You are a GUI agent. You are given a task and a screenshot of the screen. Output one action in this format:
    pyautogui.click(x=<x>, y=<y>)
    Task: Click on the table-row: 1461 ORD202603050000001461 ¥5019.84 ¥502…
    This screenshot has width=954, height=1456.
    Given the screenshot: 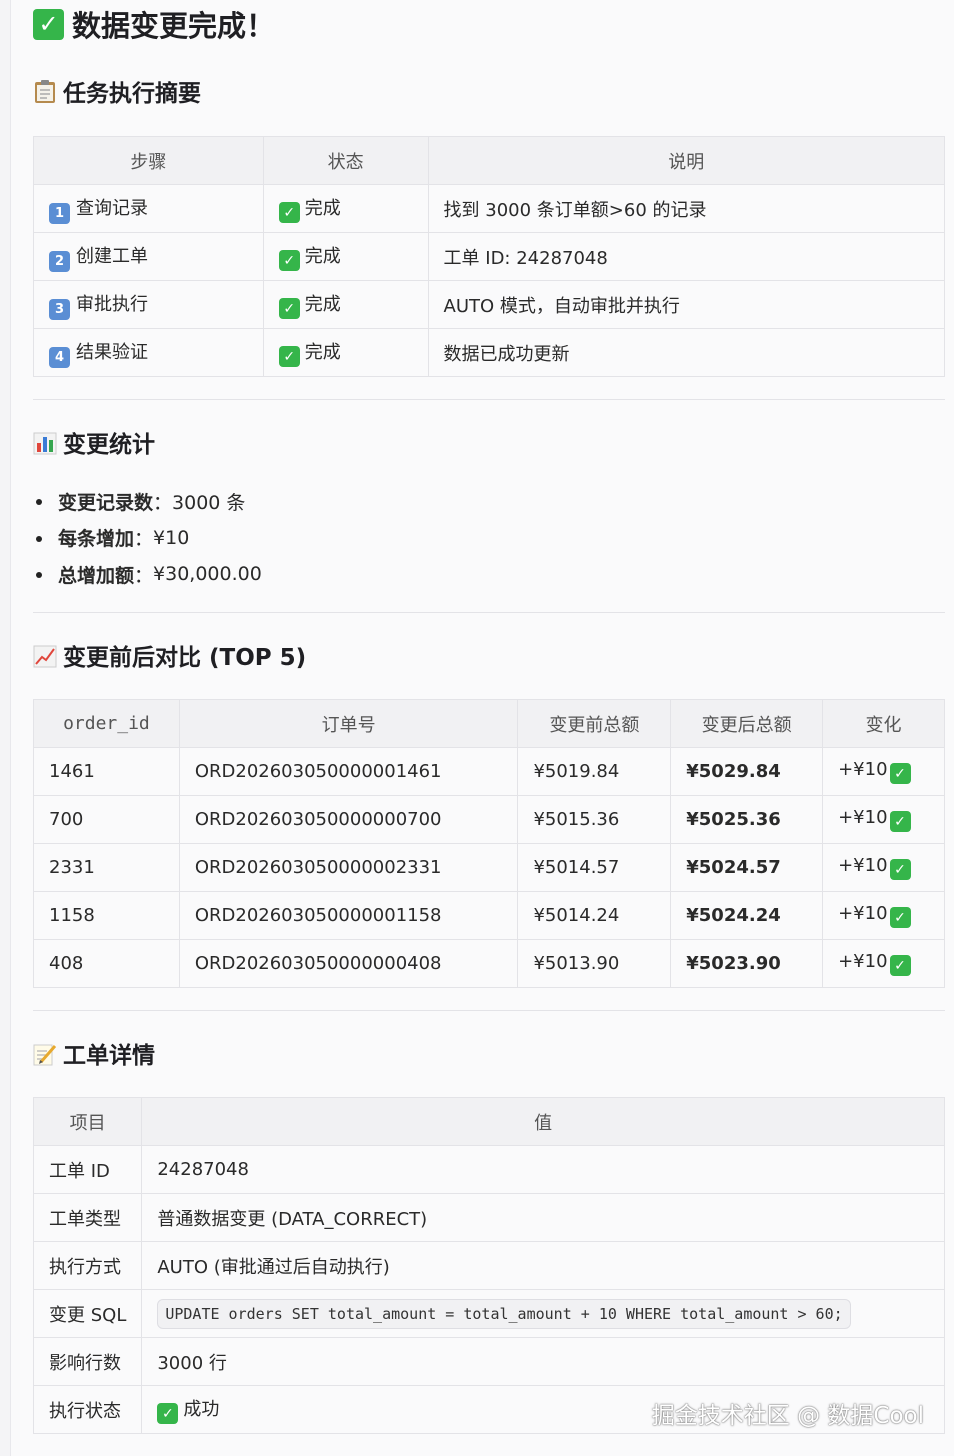 What is the action you would take?
    pyautogui.click(x=489, y=771)
    